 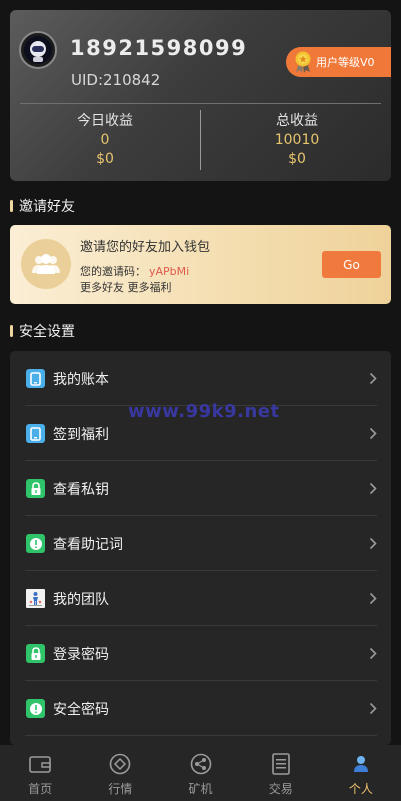 I want to click on today-earnings-usd: $0, so click(x=105, y=159).